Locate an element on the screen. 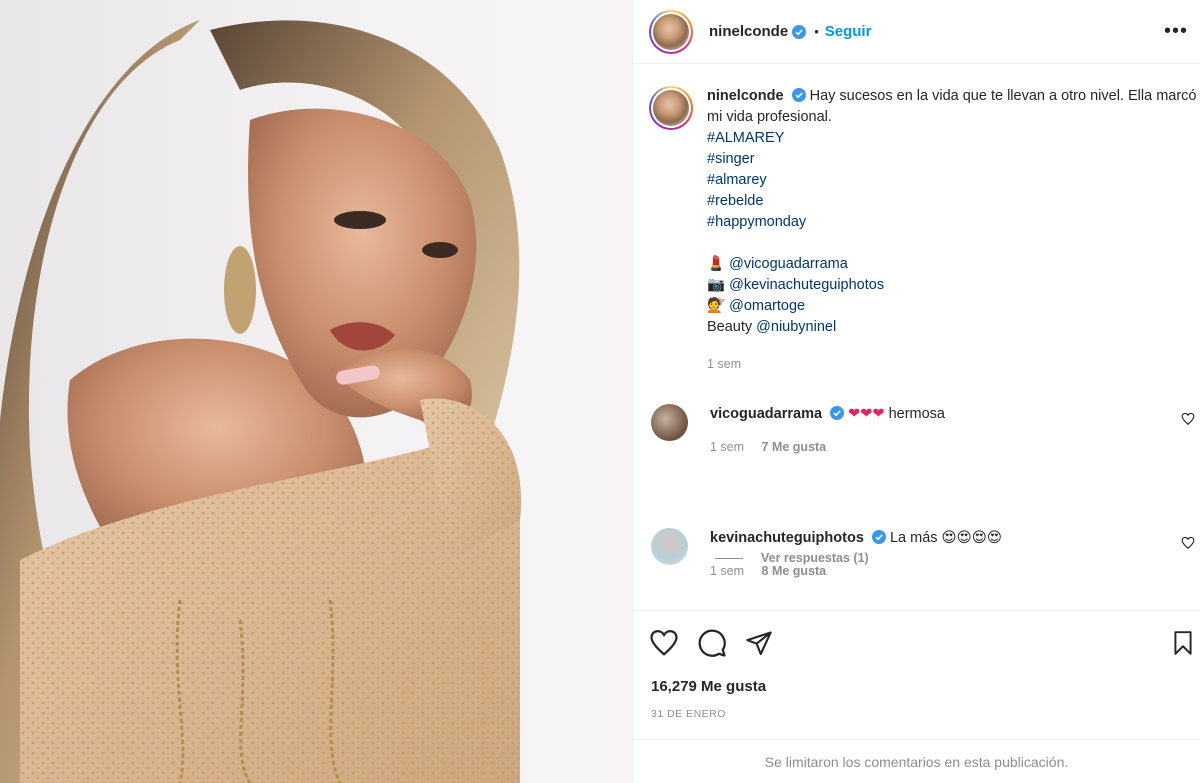  credit-line: 💇 @omartoge is located at coordinates (953, 306).